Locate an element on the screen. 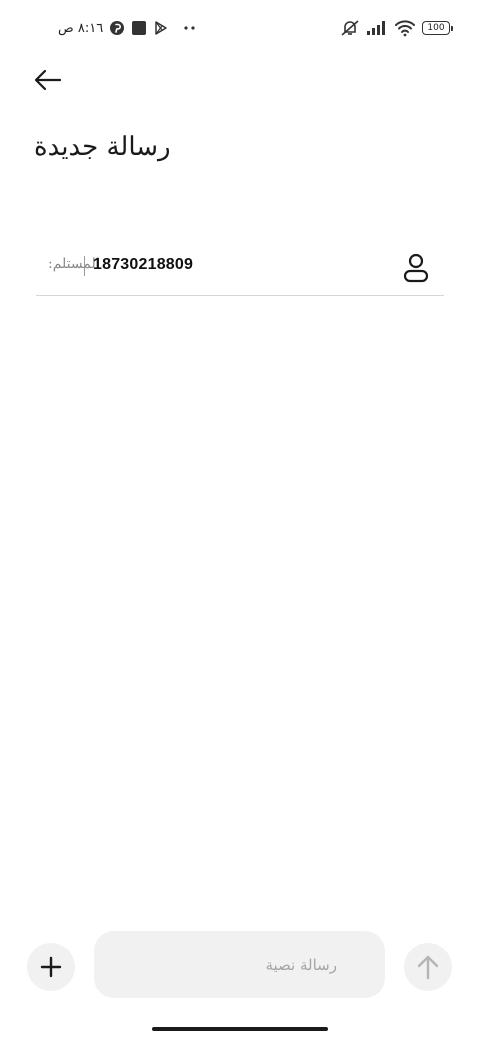  battery-icon: 100 is located at coordinates (437, 28).